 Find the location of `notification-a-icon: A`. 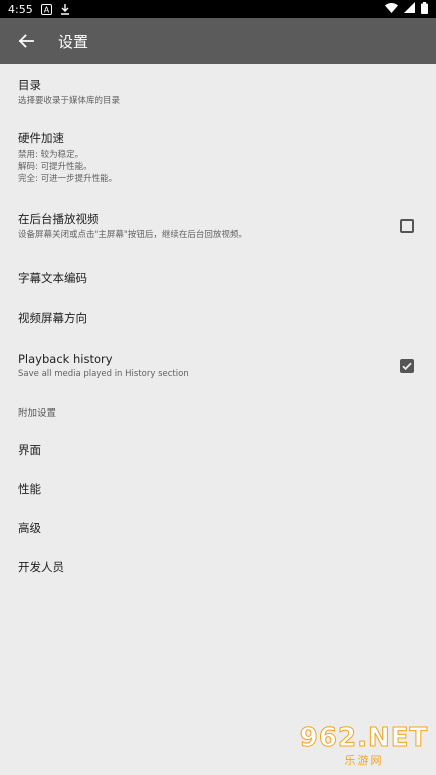

notification-a-icon: A is located at coordinates (47, 9).